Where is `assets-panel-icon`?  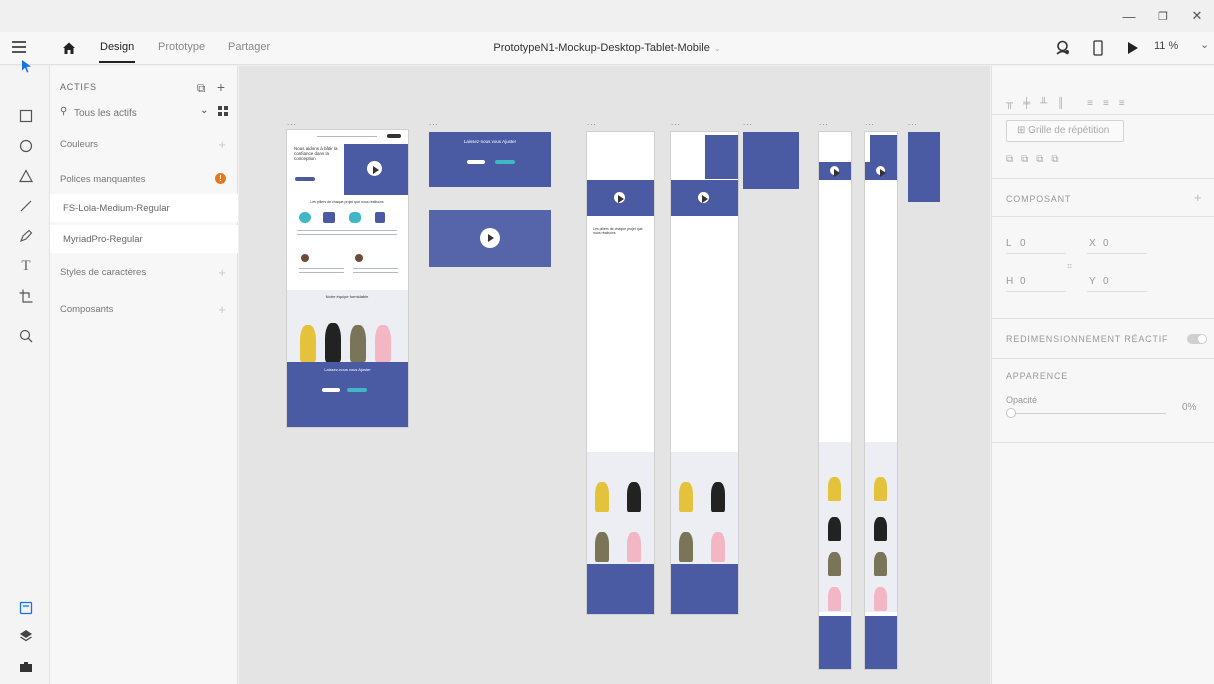 assets-panel-icon is located at coordinates (26, 608).